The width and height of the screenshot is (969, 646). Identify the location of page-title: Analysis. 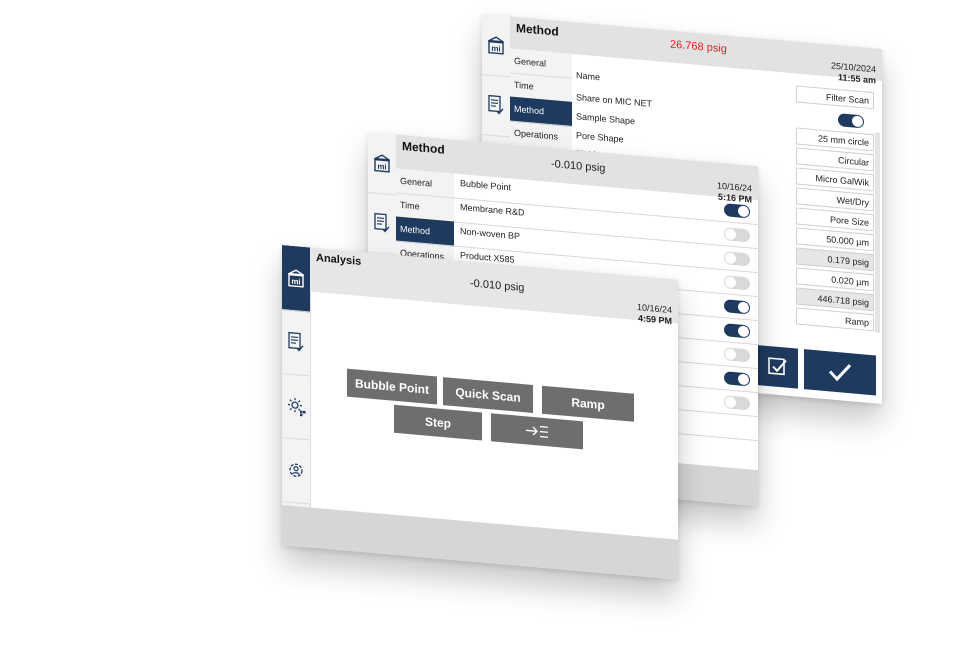
(339, 259).